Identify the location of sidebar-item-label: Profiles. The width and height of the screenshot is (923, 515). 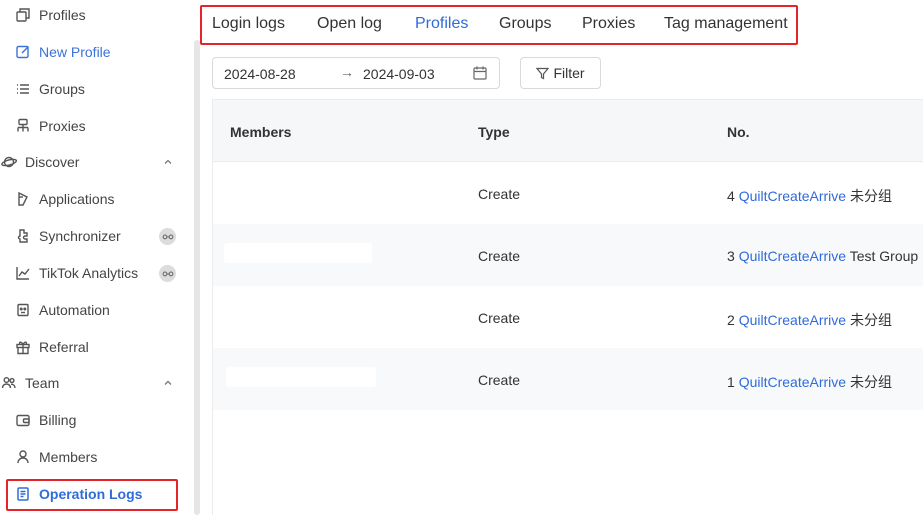
(62, 15).